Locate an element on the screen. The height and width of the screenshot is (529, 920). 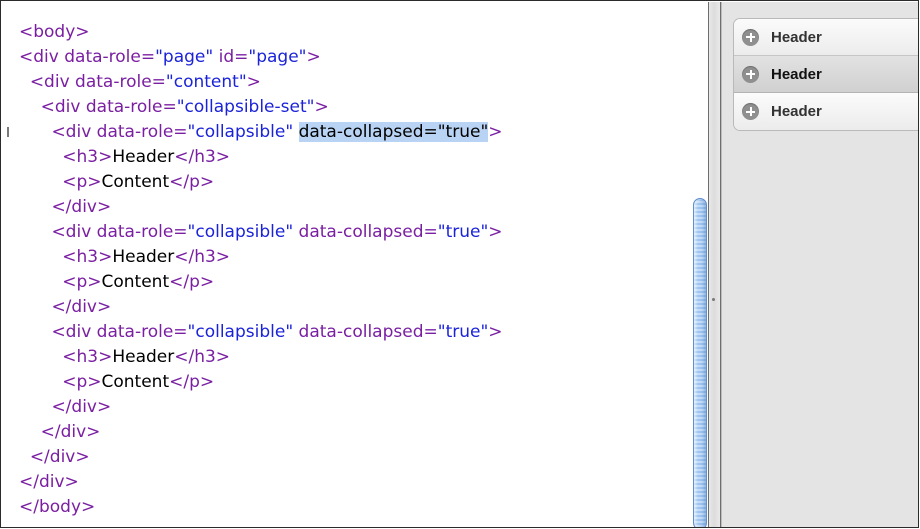
collapsible-header-2: Header is located at coordinates (826, 74).